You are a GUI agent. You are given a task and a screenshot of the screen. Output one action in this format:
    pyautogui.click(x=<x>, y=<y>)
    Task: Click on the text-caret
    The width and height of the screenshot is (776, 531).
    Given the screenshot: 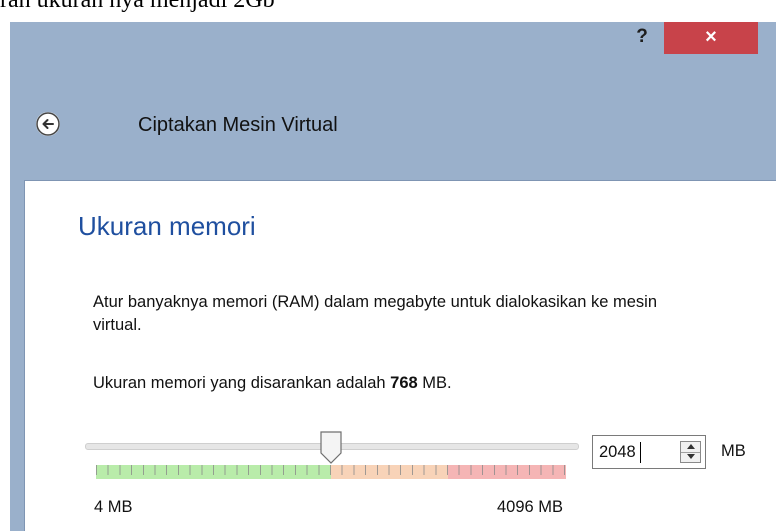 What is the action you would take?
    pyautogui.click(x=640, y=452)
    